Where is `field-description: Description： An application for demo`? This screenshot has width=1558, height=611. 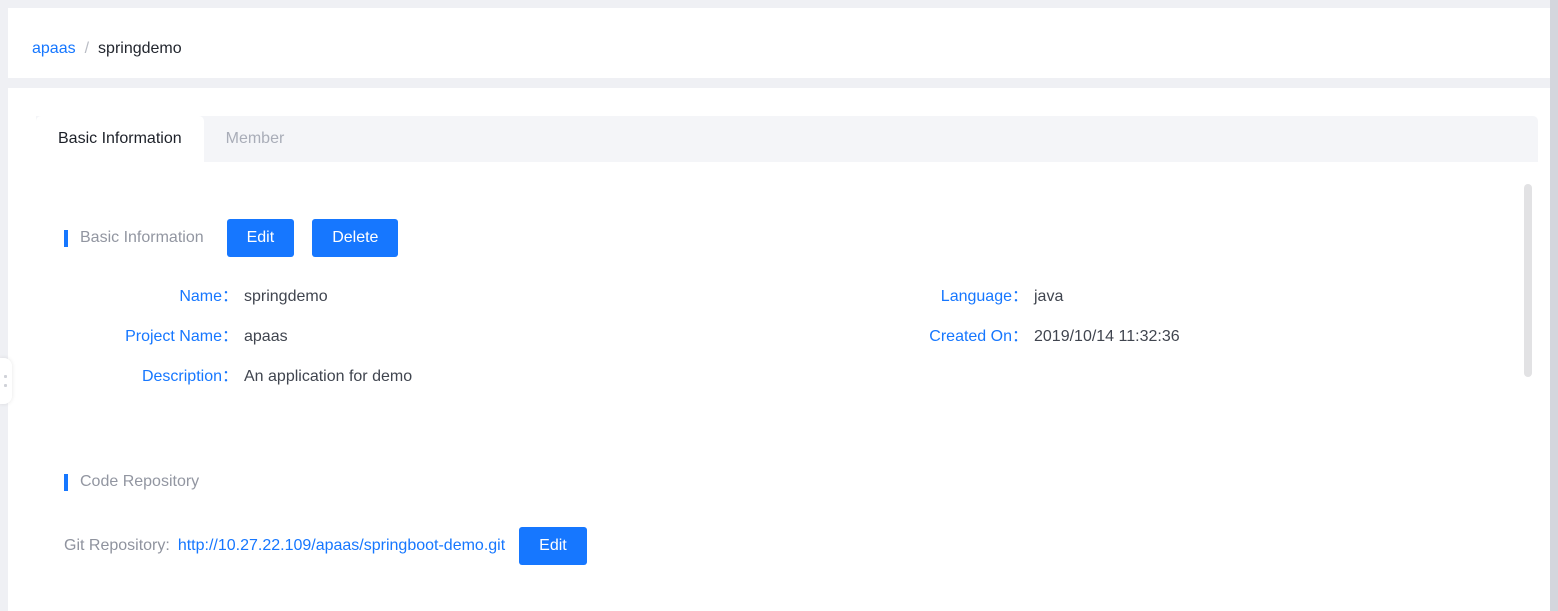
field-description: Description： An application for demo is located at coordinates (374, 382).